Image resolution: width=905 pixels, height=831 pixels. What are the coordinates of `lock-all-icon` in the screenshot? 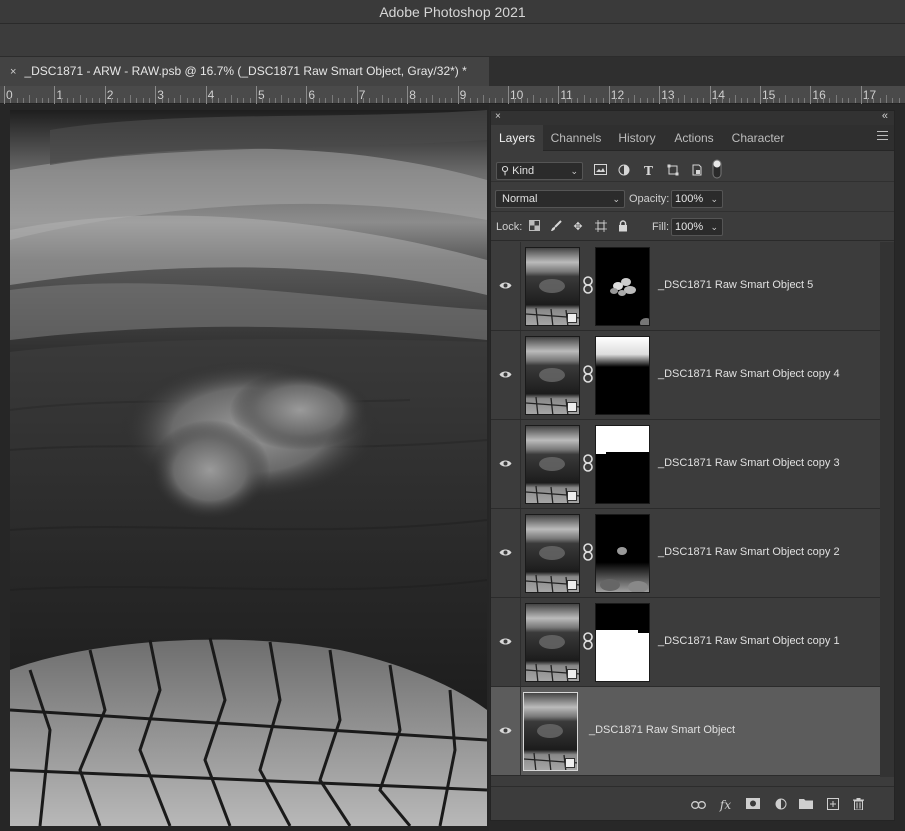 It's located at (623, 227).